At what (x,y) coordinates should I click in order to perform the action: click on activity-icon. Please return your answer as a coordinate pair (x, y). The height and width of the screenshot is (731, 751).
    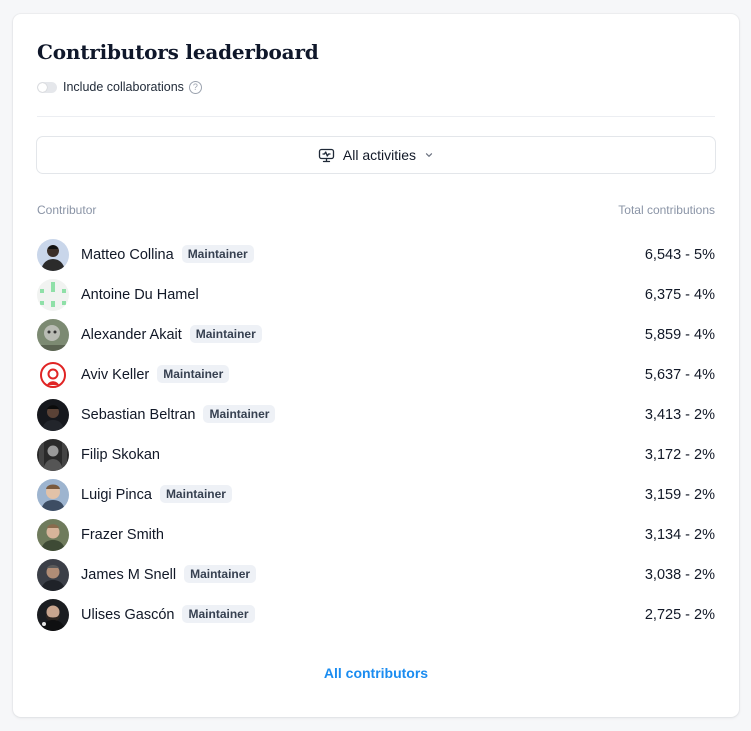
    Looking at the image, I should click on (326, 155).